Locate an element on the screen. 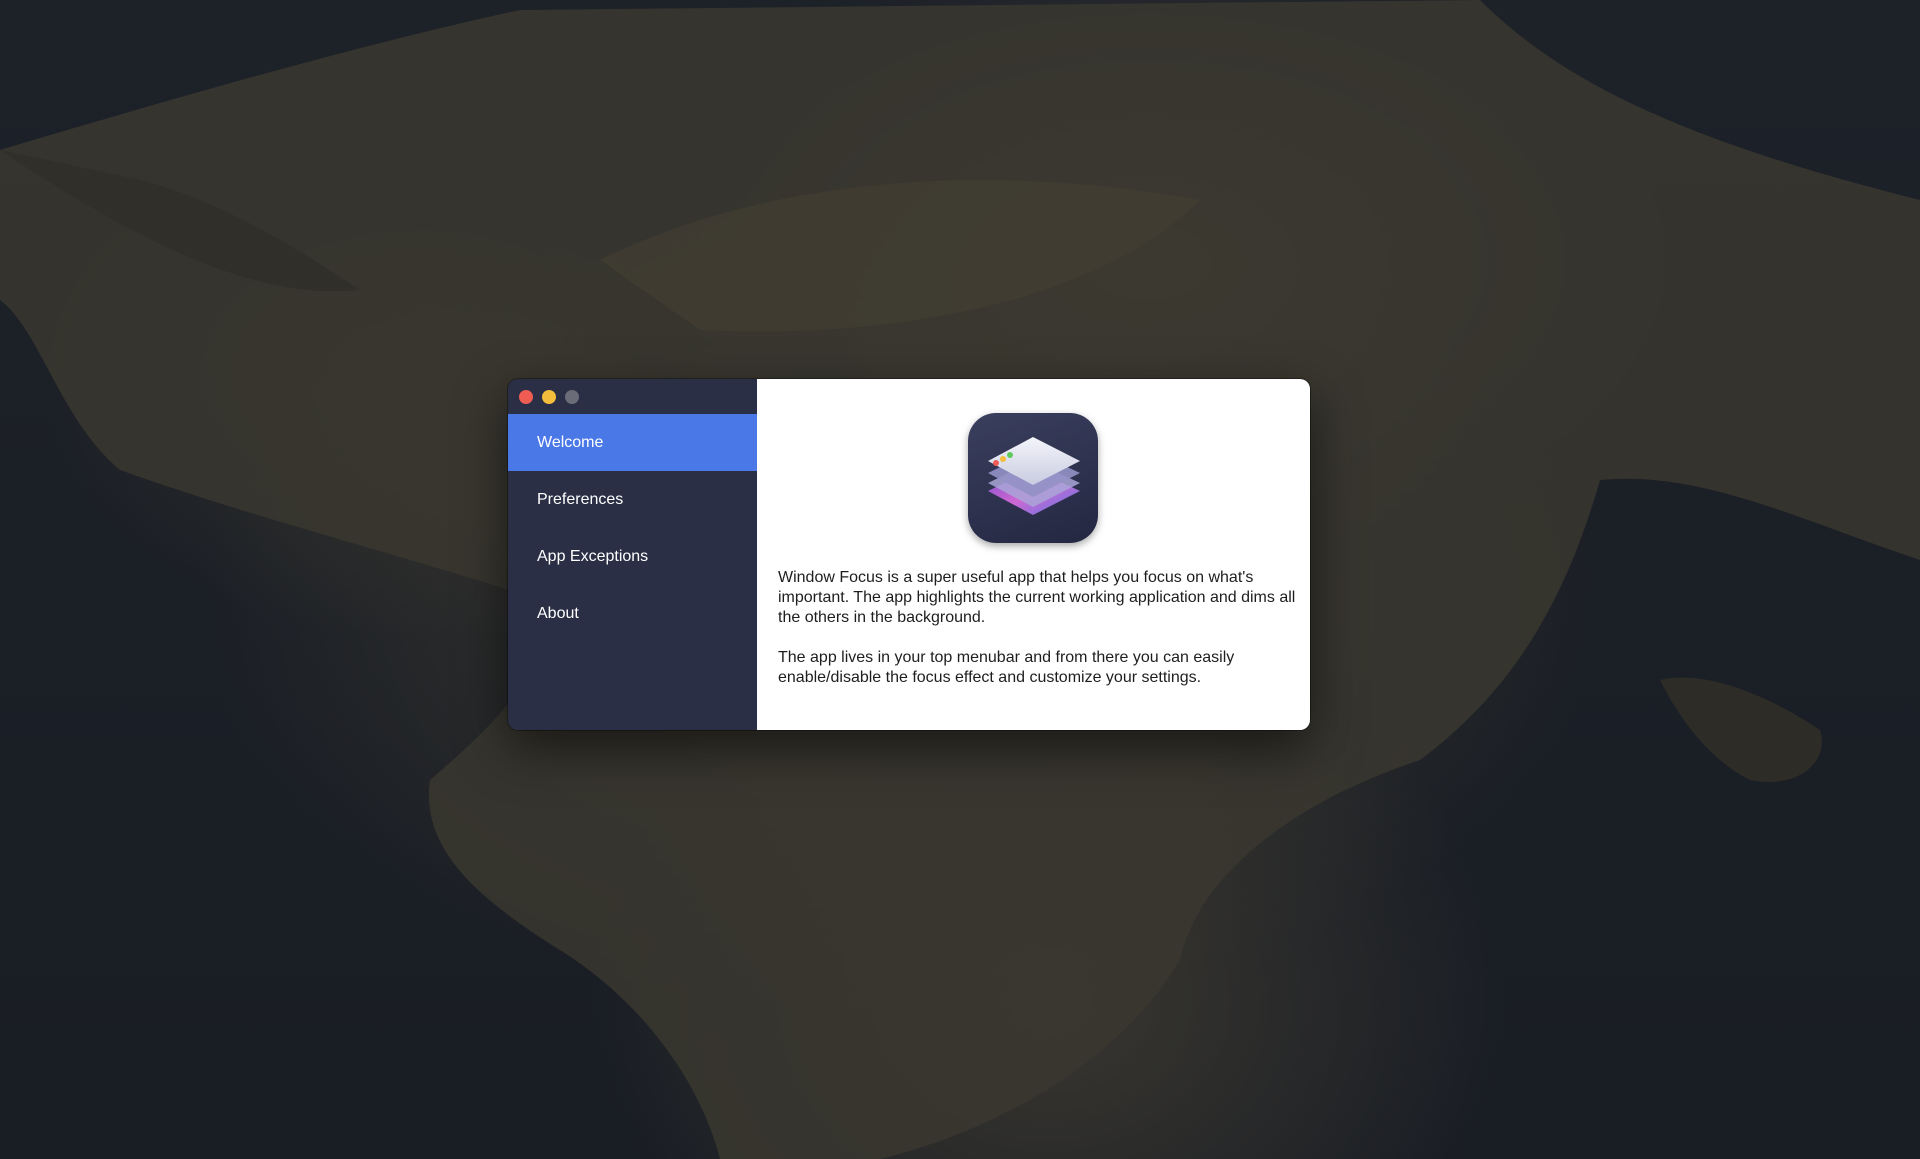 The width and height of the screenshot is (1920, 1159). window-controls is located at coordinates (632, 396).